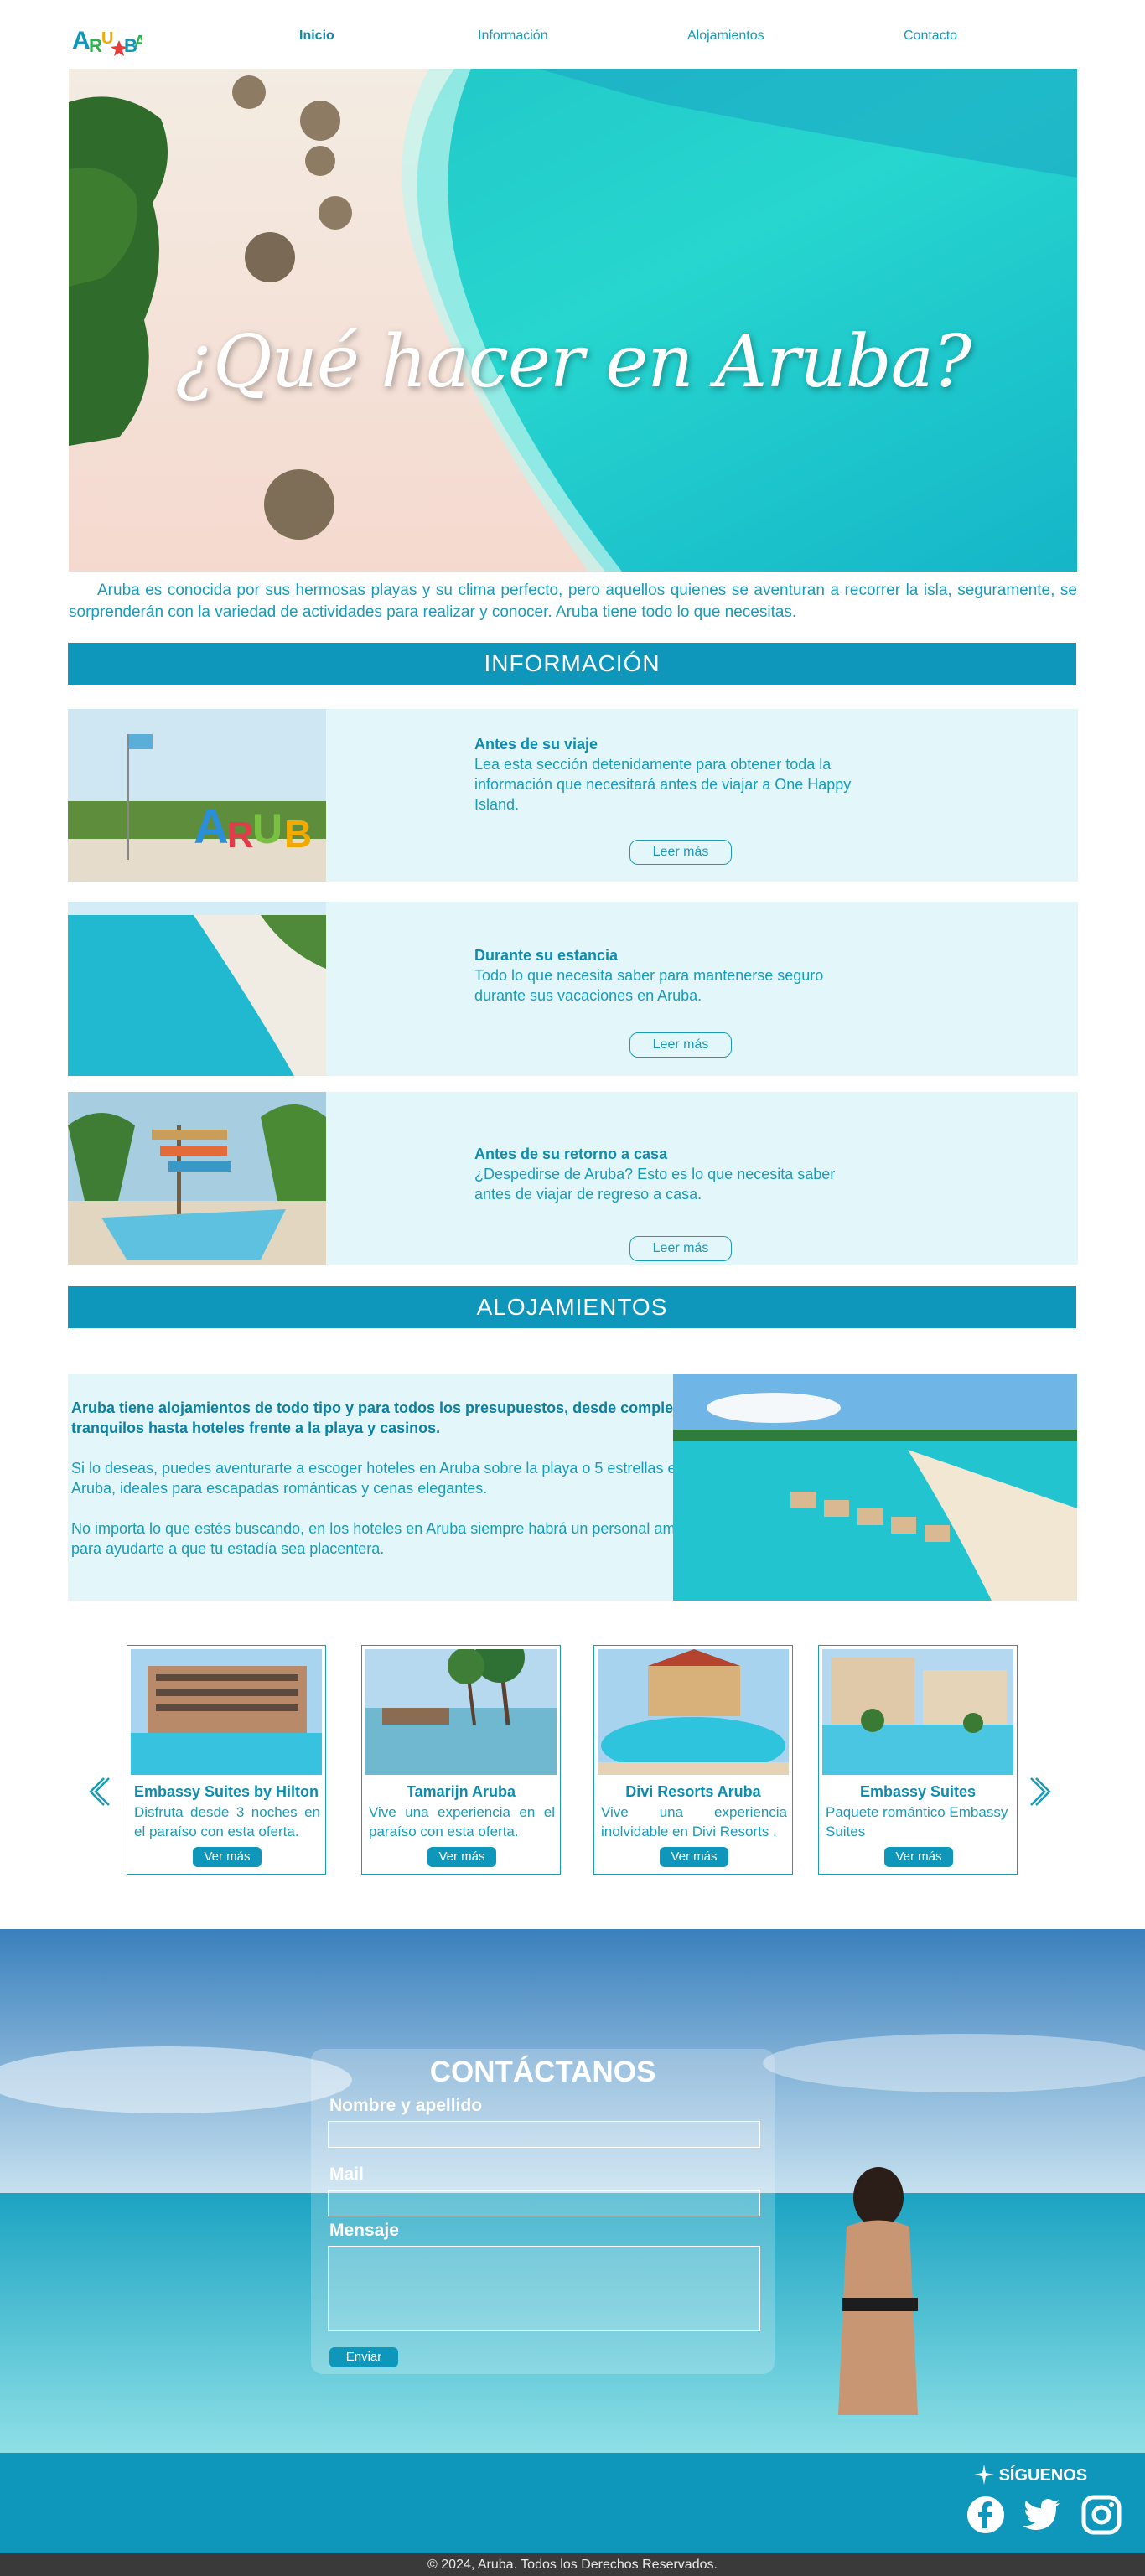 Image resolution: width=1145 pixels, height=2576 pixels. I want to click on nav-link-informacion: Información, so click(513, 36).